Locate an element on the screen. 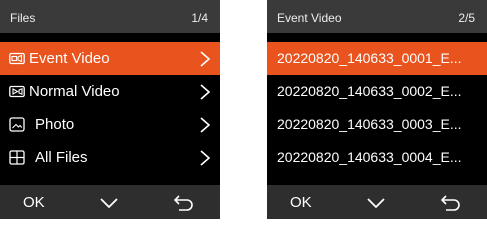 This screenshot has height=240, width=487. photo-icon is located at coordinates (17, 124).